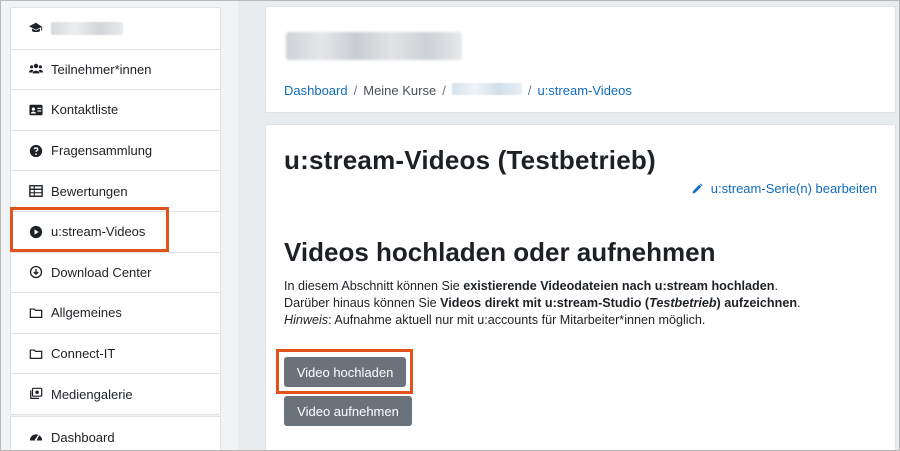 This screenshot has width=900, height=451. What do you see at coordinates (36, 191) in the screenshot?
I see `table-icon` at bounding box center [36, 191].